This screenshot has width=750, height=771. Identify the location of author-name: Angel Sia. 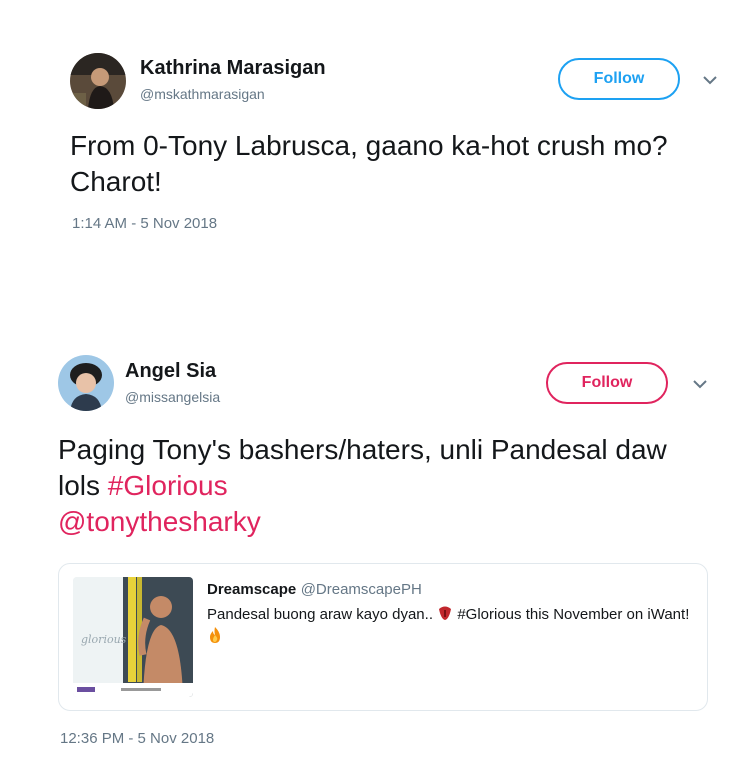
(170, 371).